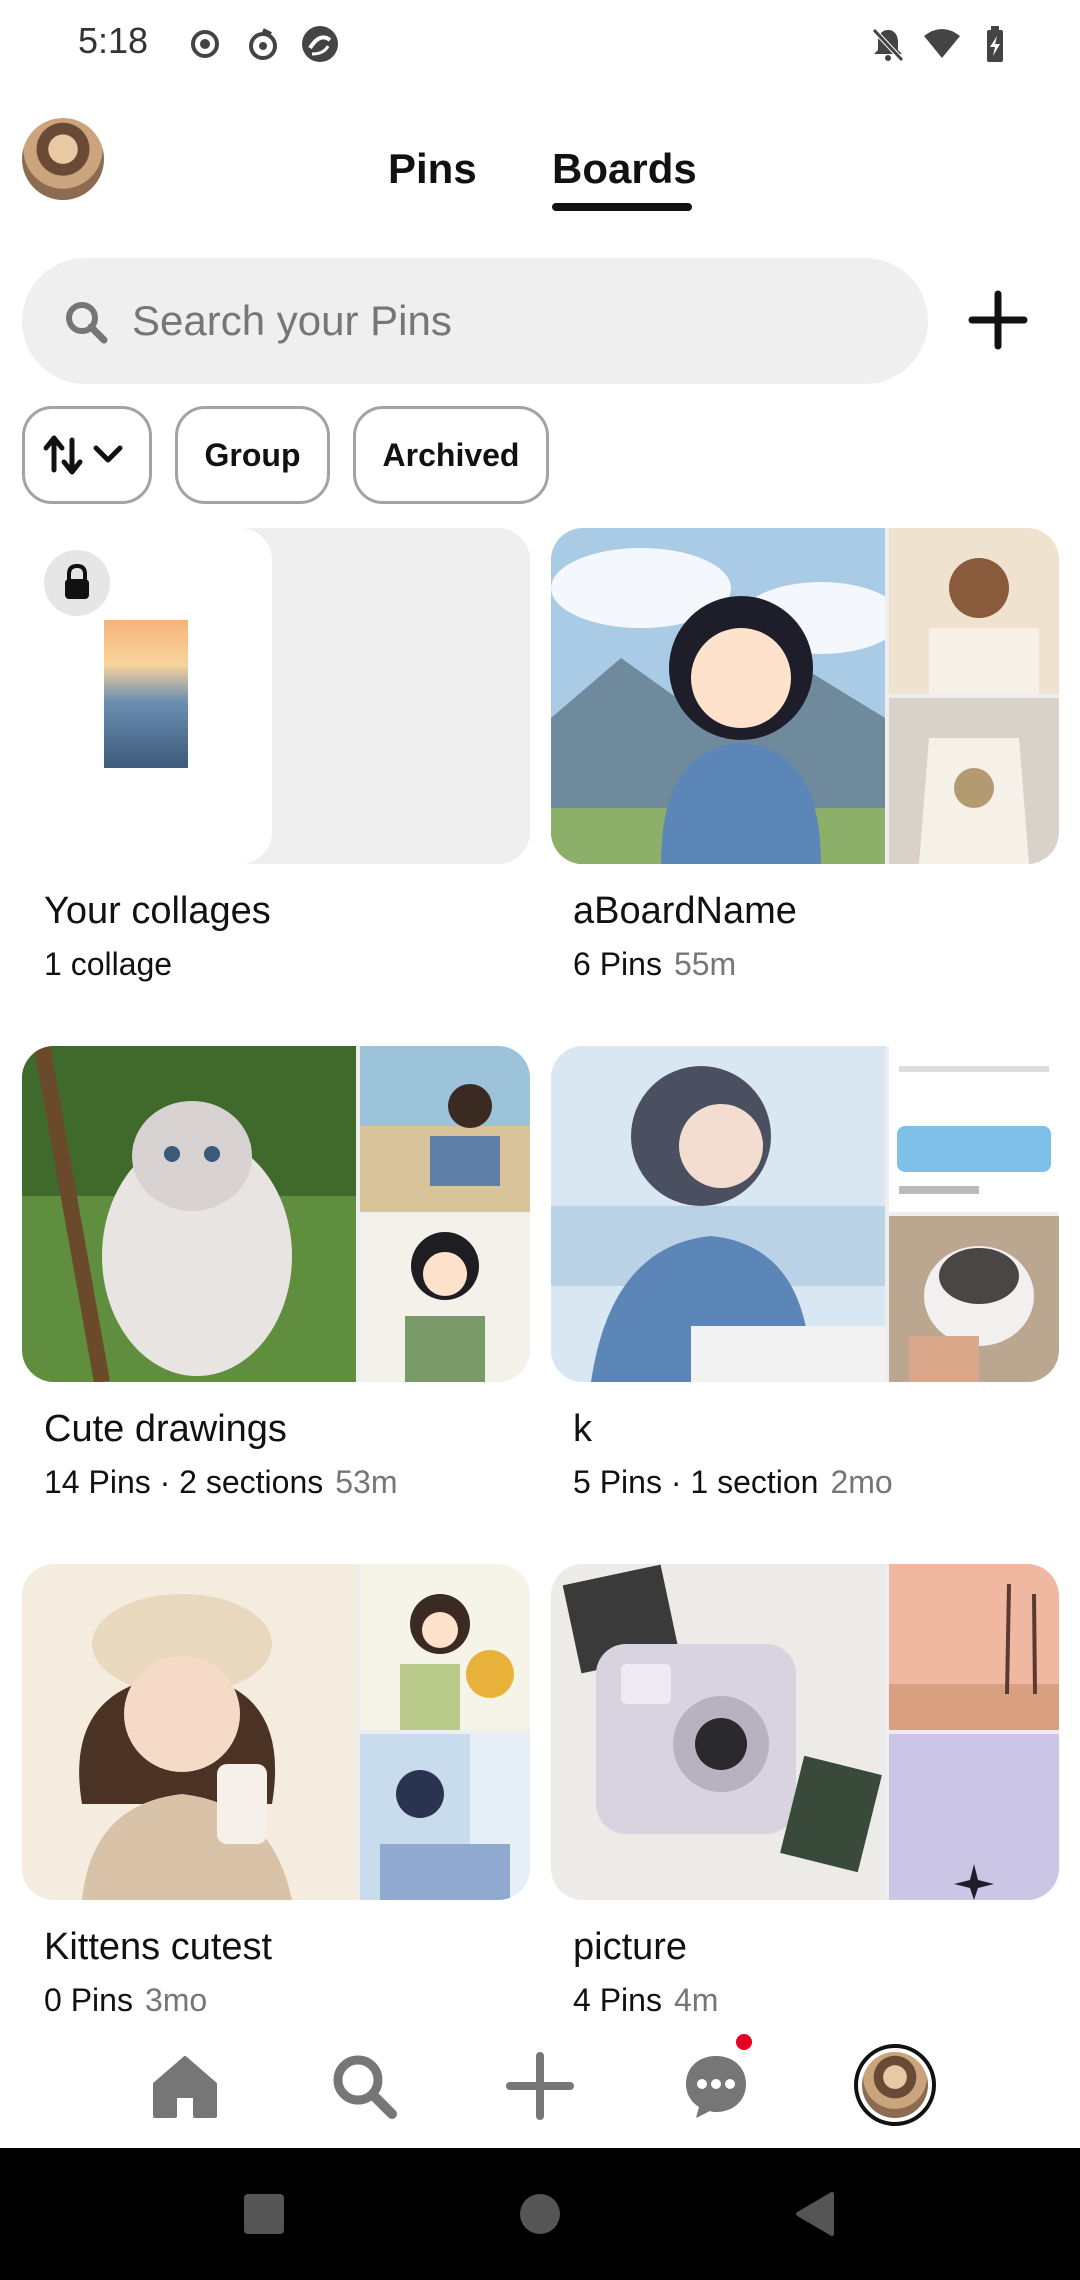  What do you see at coordinates (696, 1482) in the screenshot?
I see `board-count: 5 Pins · 1 section` at bounding box center [696, 1482].